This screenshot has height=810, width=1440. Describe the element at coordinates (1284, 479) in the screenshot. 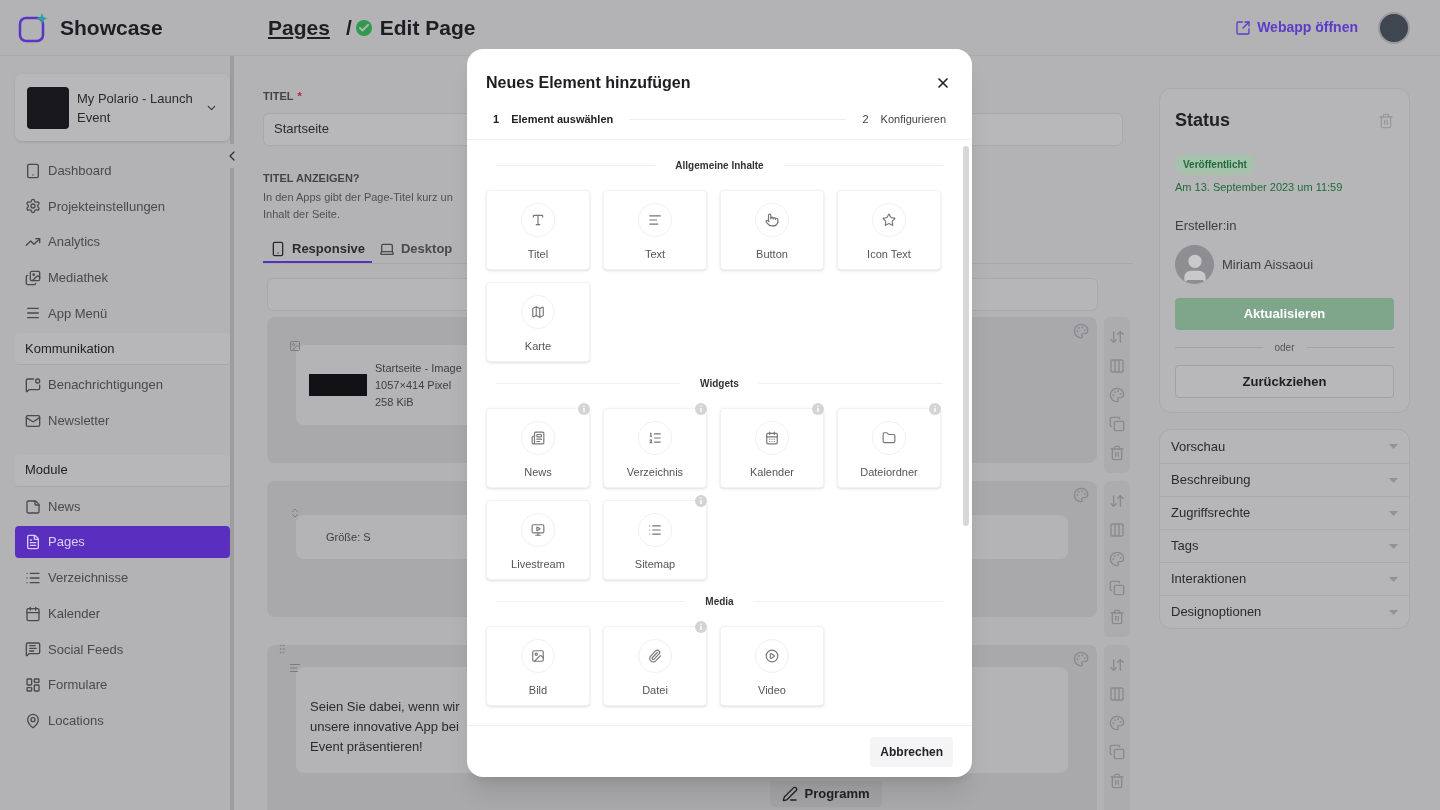

I see `accordion-header: Beschreibung` at that location.